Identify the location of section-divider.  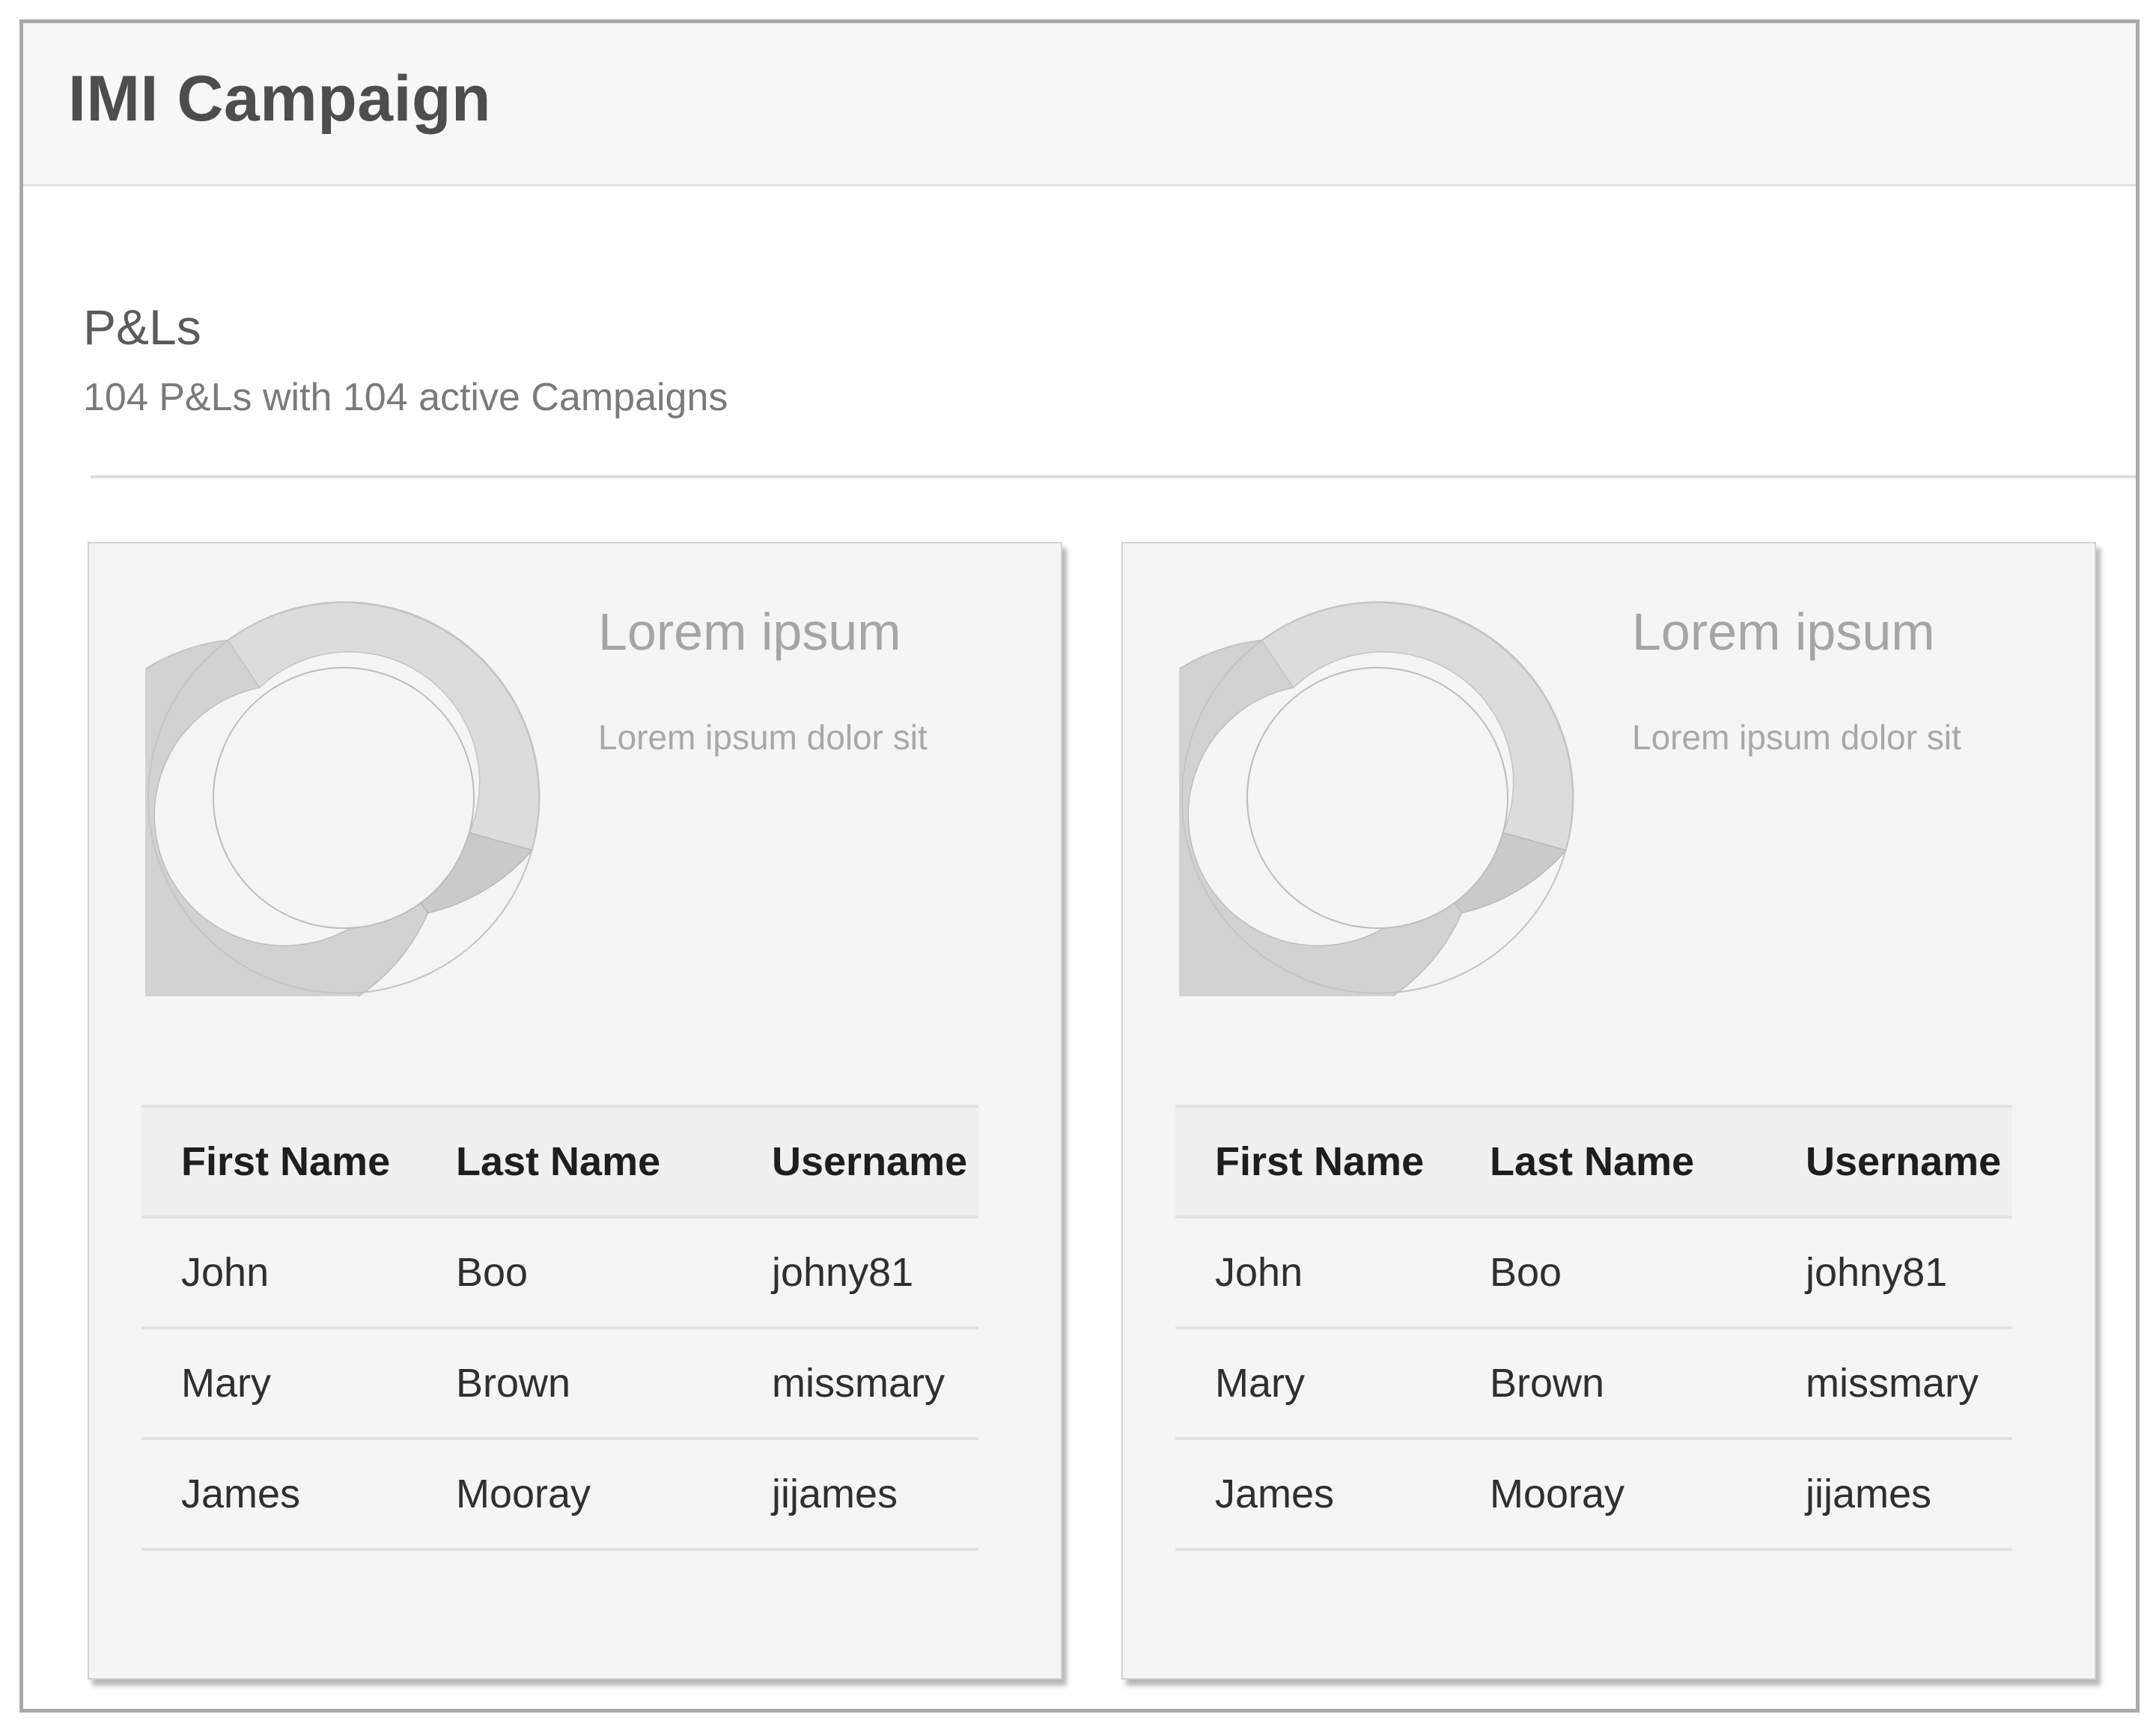
(1113, 476).